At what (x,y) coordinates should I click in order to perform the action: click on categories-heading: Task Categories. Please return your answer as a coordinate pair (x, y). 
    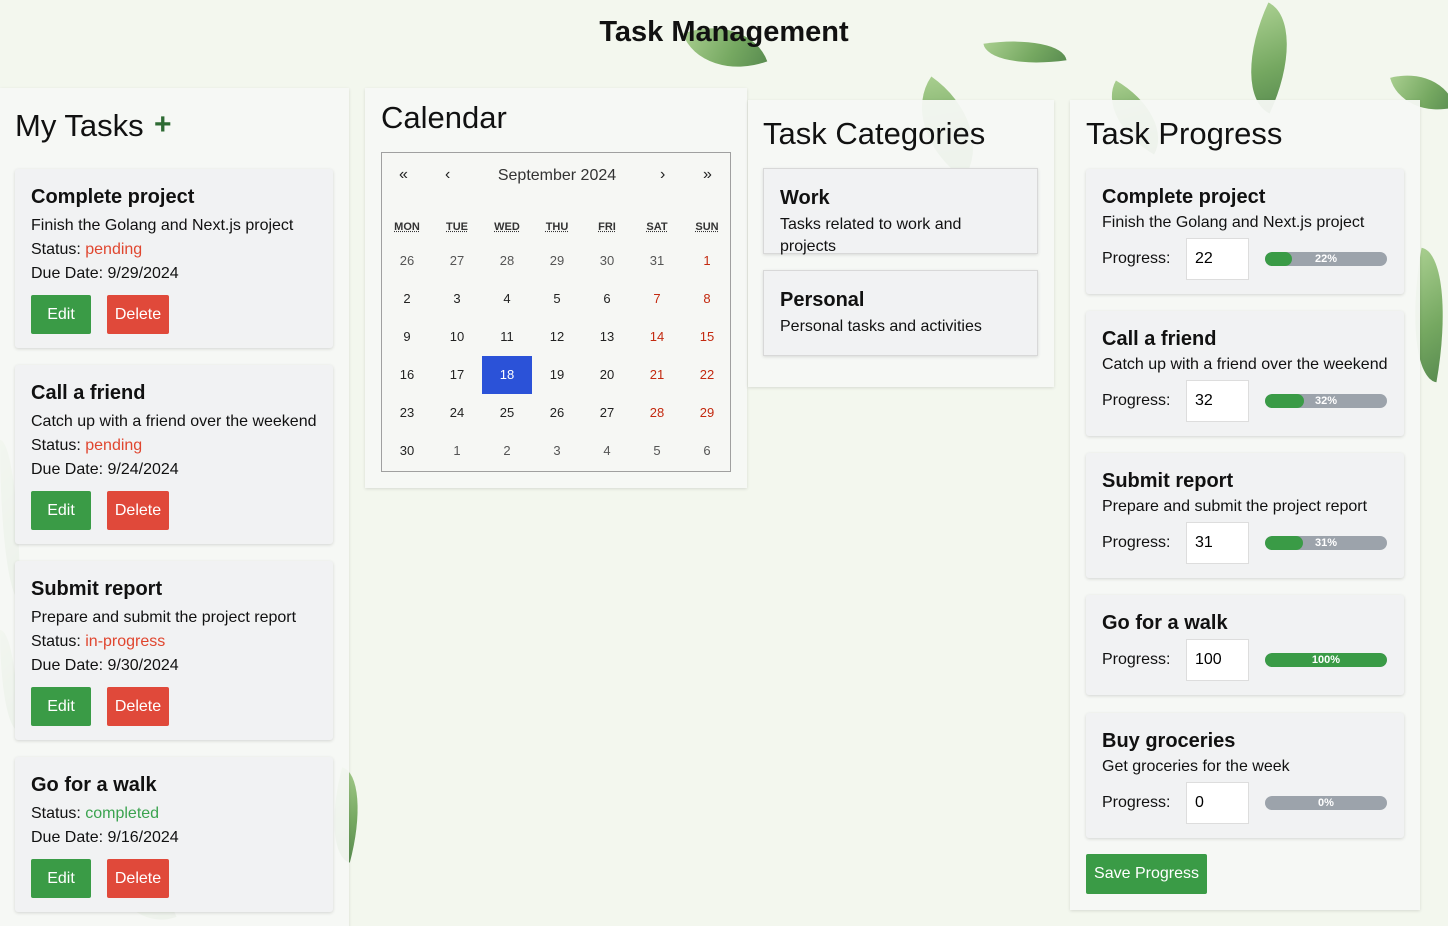
    Looking at the image, I should click on (874, 133).